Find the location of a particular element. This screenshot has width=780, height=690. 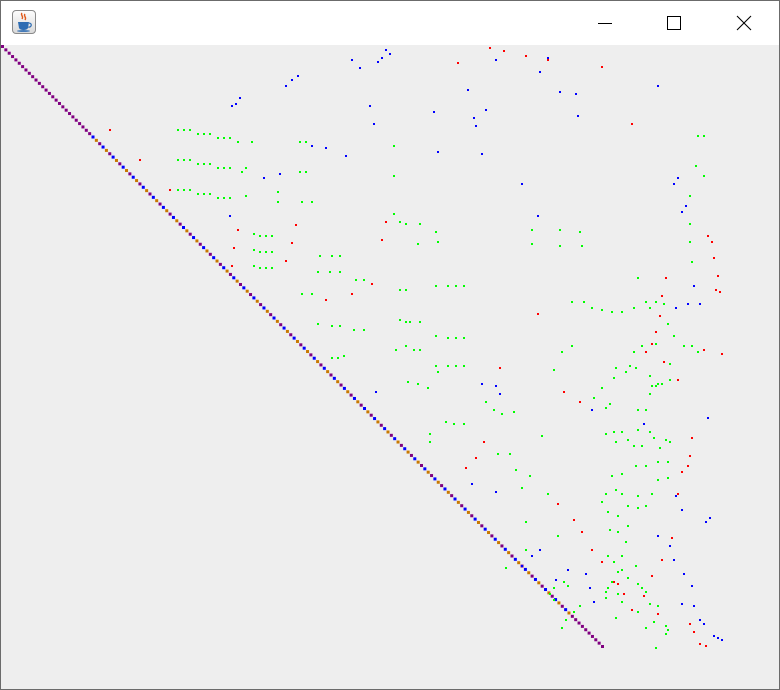

maximize-button is located at coordinates (674, 23).